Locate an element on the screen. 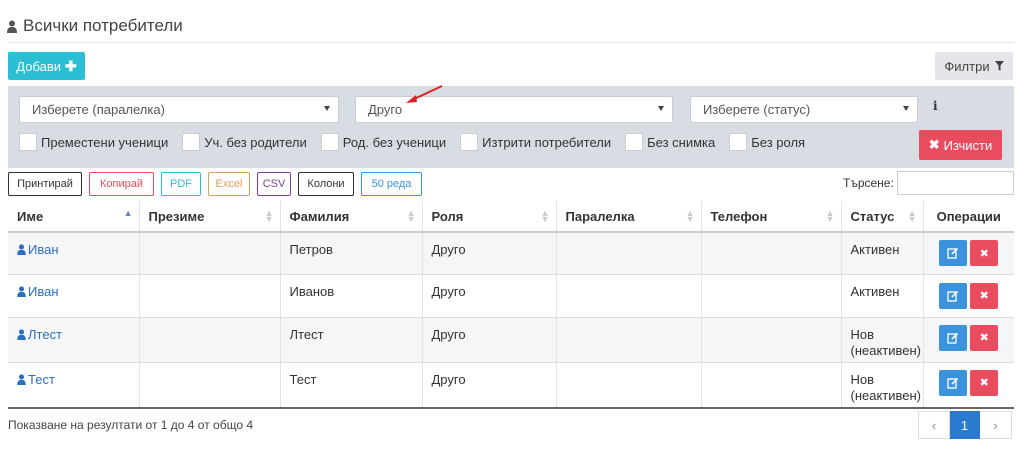  cell-family: Петров is located at coordinates (351, 252).